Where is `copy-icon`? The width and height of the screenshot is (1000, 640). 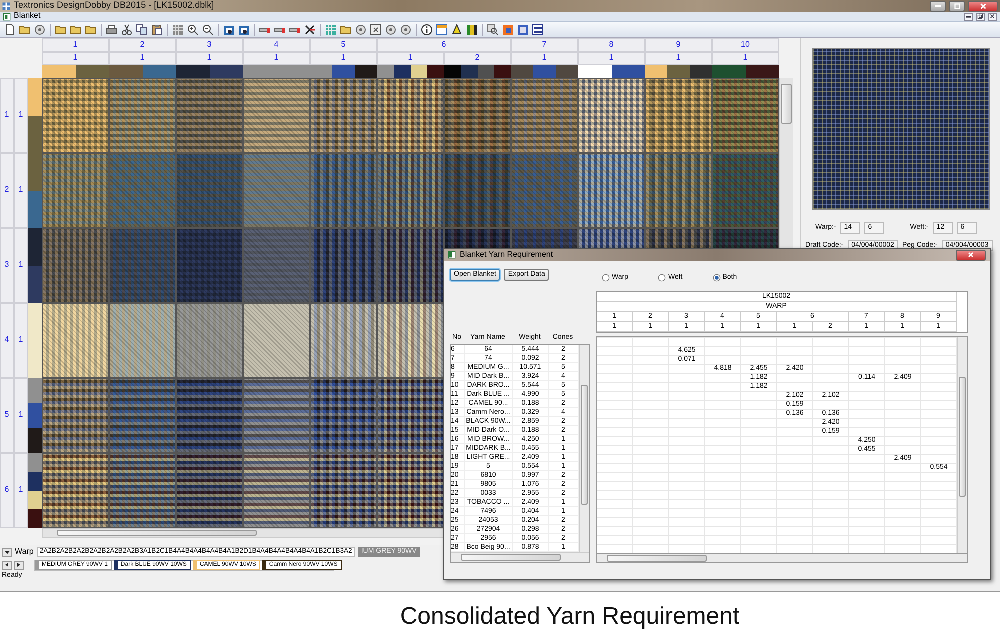 copy-icon is located at coordinates (142, 30).